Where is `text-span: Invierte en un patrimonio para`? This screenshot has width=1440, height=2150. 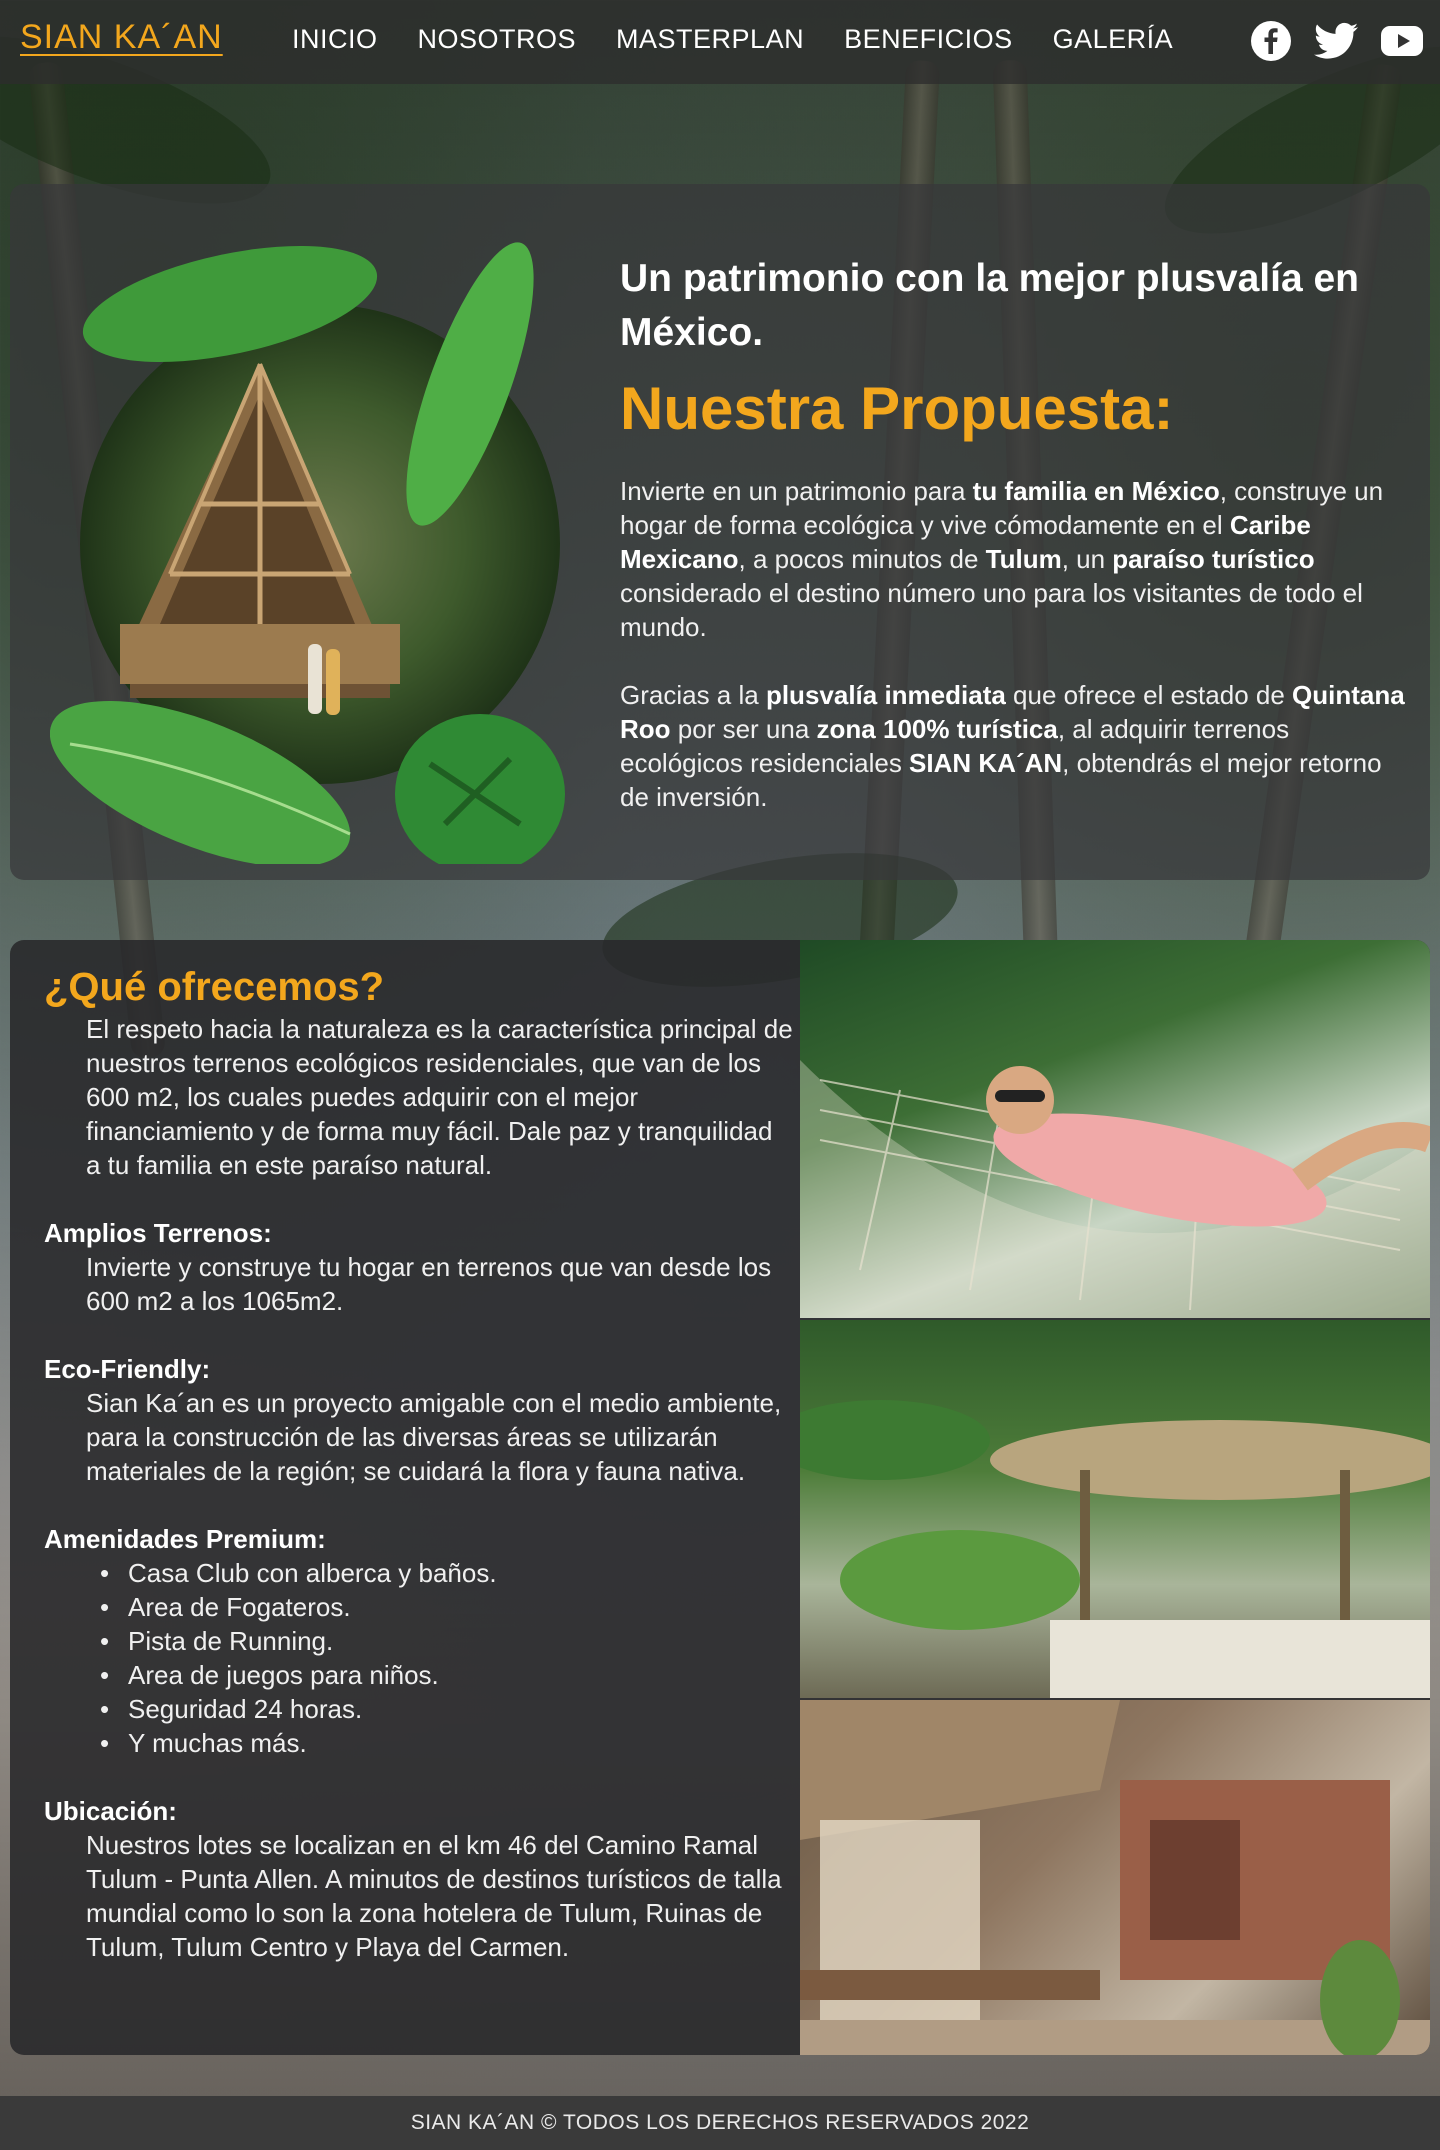 text-span: Invierte en un patrimonio para is located at coordinates (796, 491).